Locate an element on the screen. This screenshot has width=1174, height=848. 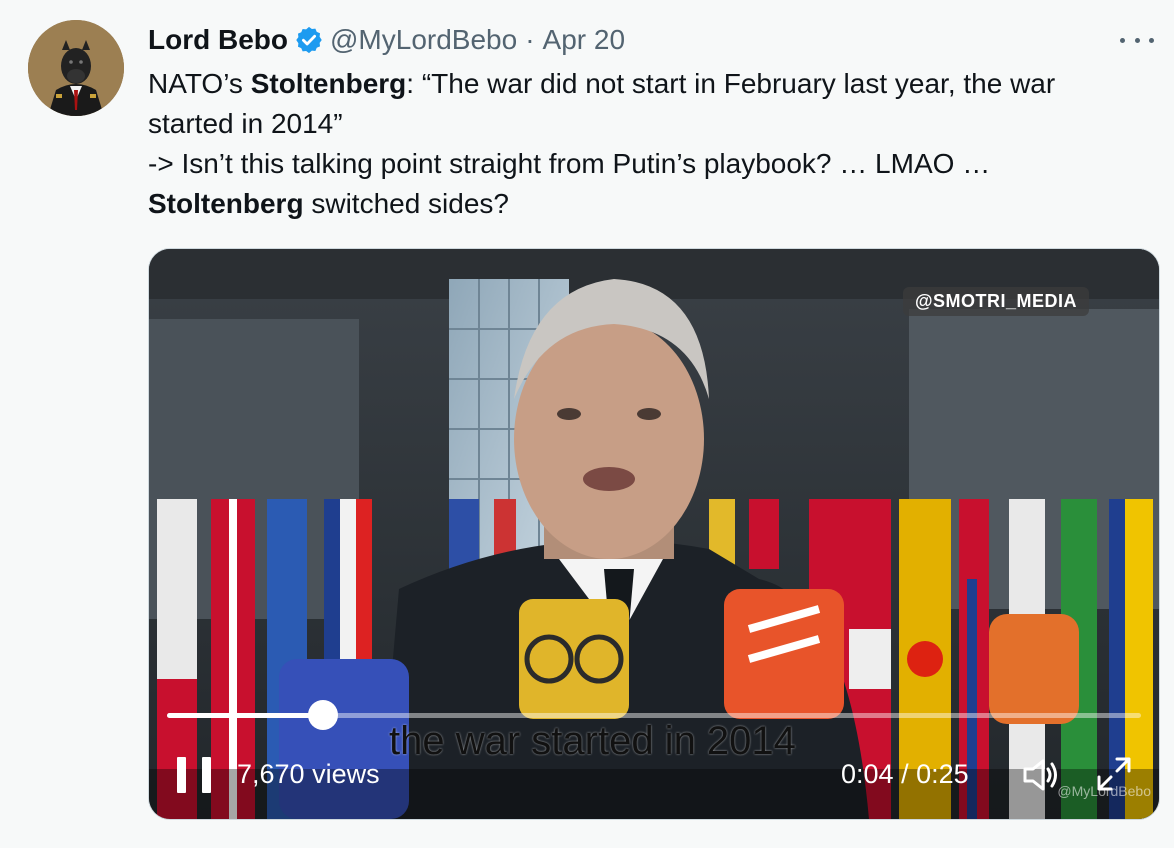
view-count: 7,670 views is located at coordinates (308, 774).